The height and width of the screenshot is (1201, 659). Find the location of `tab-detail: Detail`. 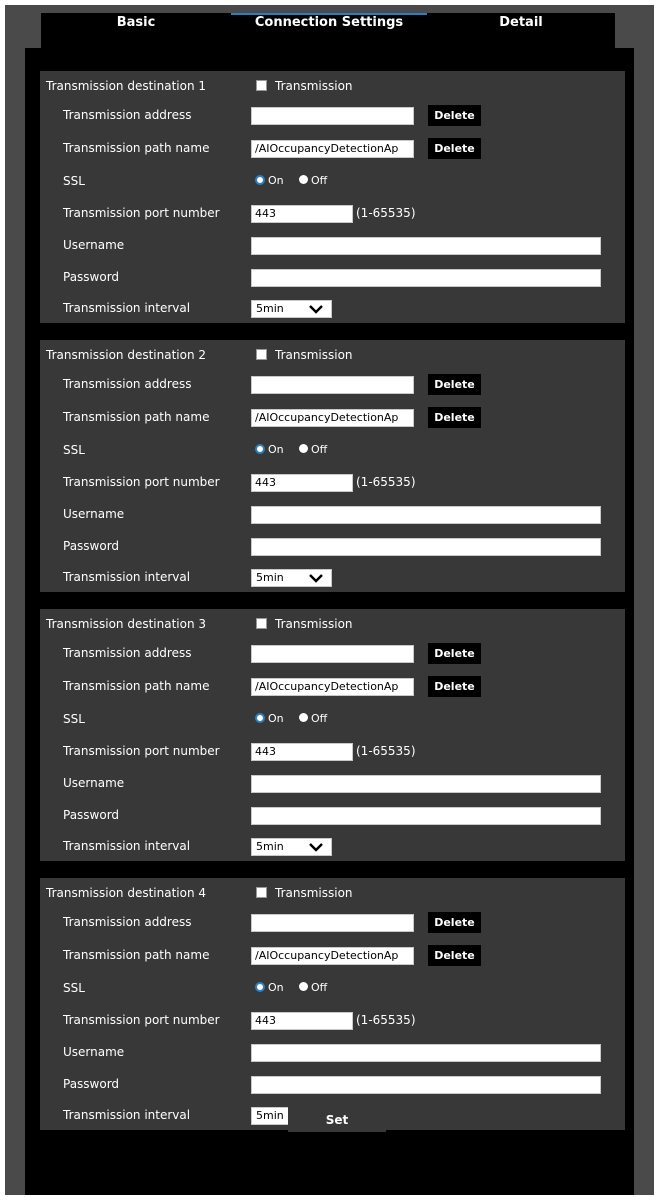

tab-detail: Detail is located at coordinates (521, 30).